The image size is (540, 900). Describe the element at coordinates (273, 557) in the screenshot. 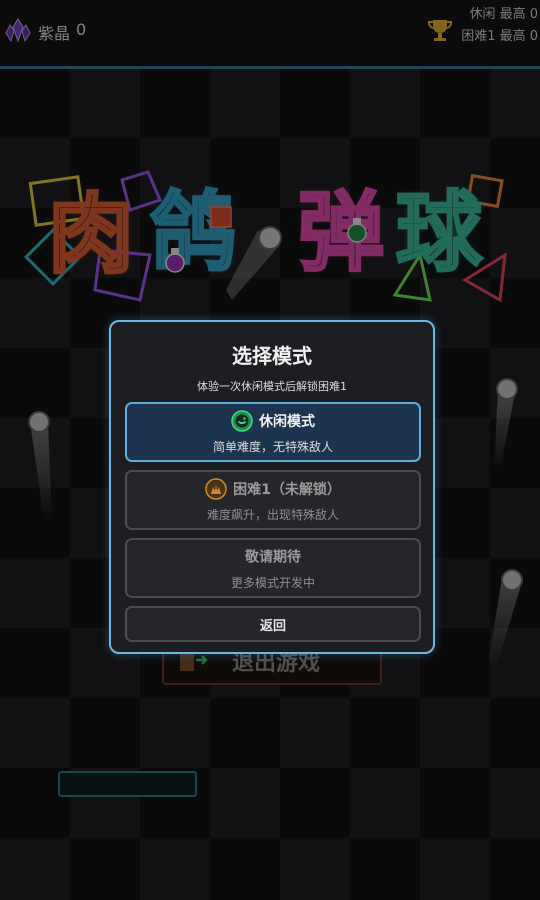

I see `mode-coming-soon-label: 敬请期待` at that location.